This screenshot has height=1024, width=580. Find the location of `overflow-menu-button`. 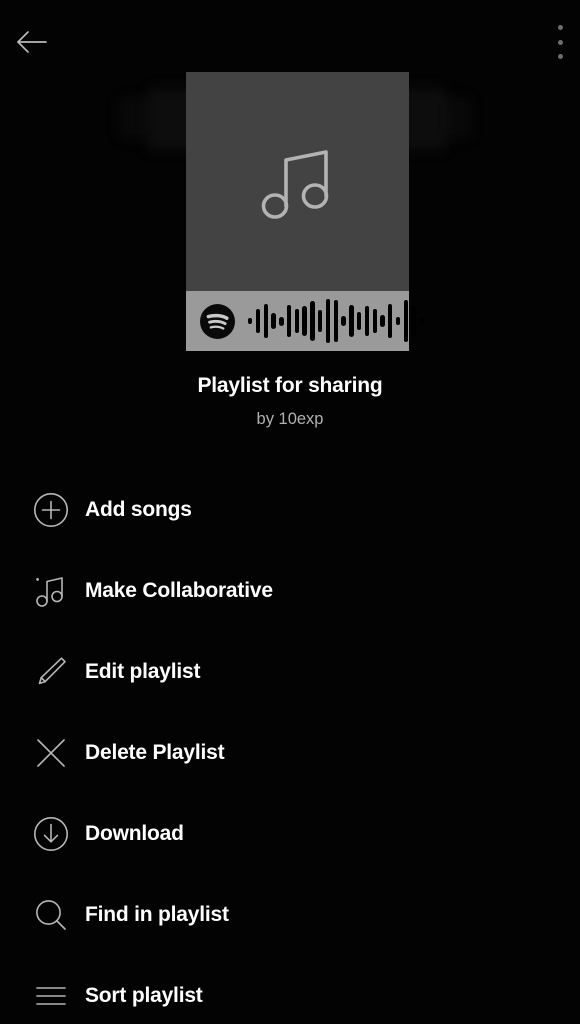

overflow-menu-button is located at coordinates (560, 42).